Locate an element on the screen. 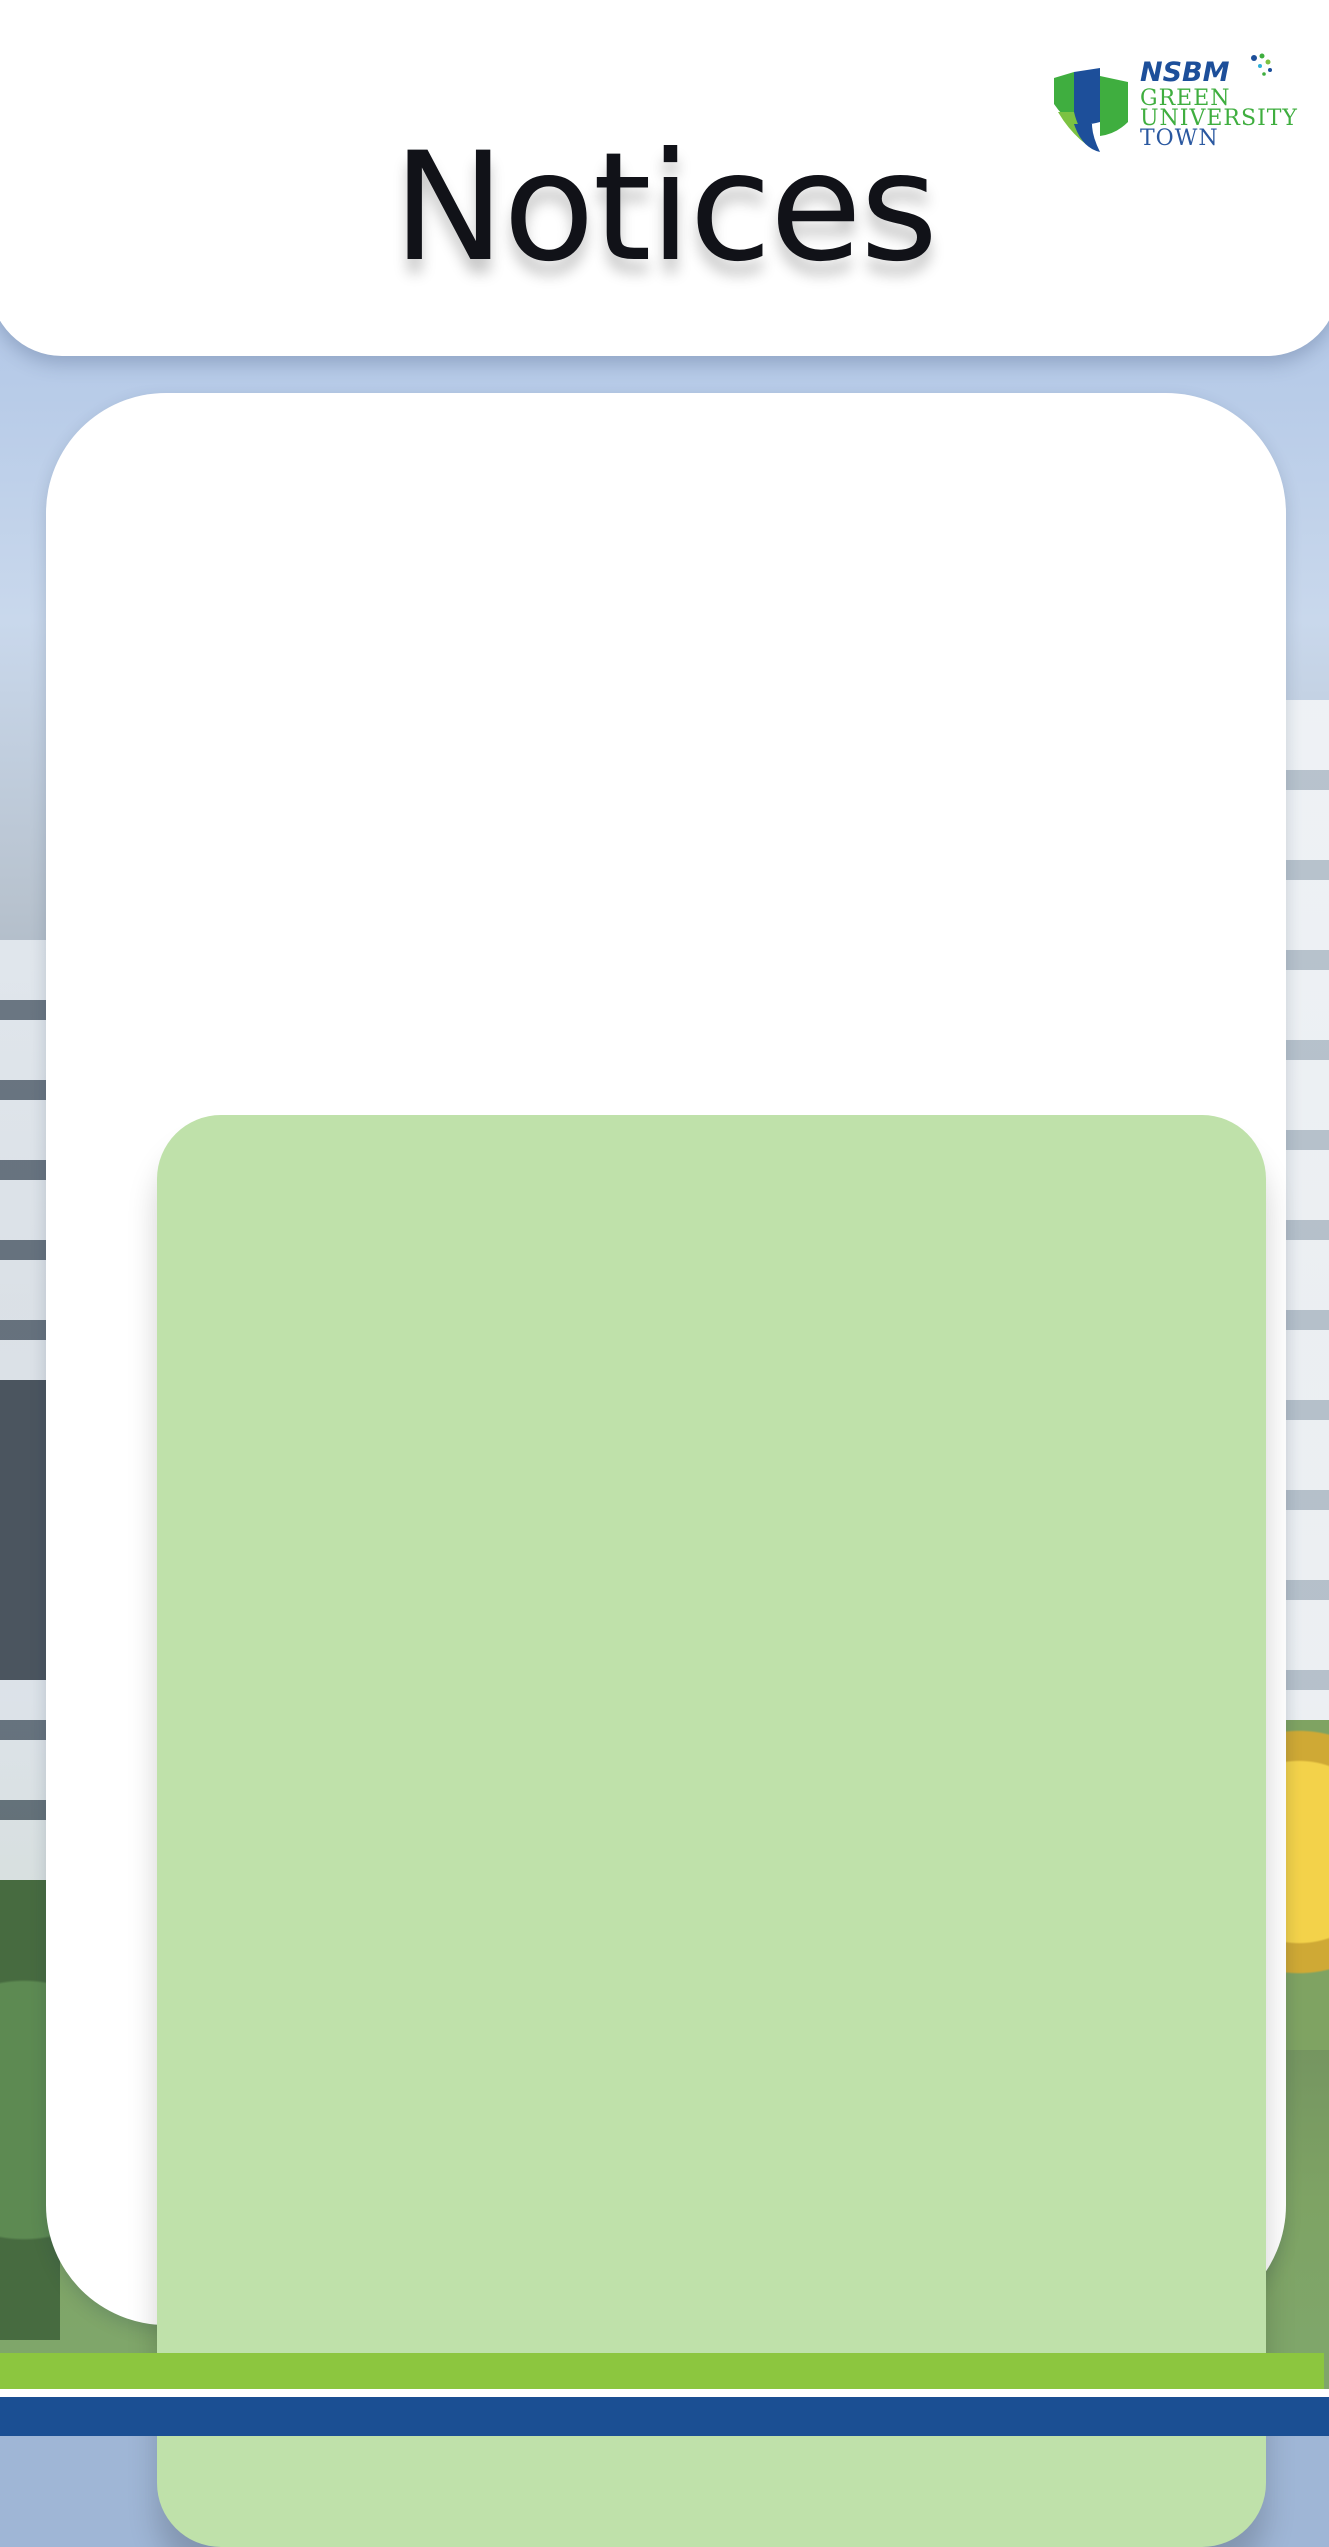 Image resolution: width=1329 pixels, height=2547 pixels. logo-brand-text: NSBM is located at coordinates (1185, 72).